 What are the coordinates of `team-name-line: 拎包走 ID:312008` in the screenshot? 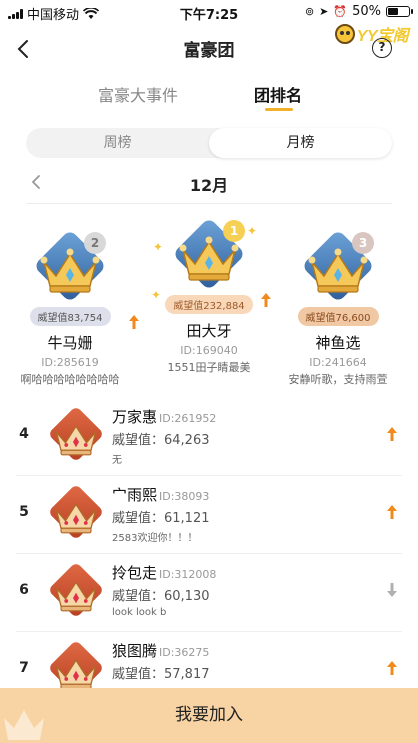 It's located at (164, 572).